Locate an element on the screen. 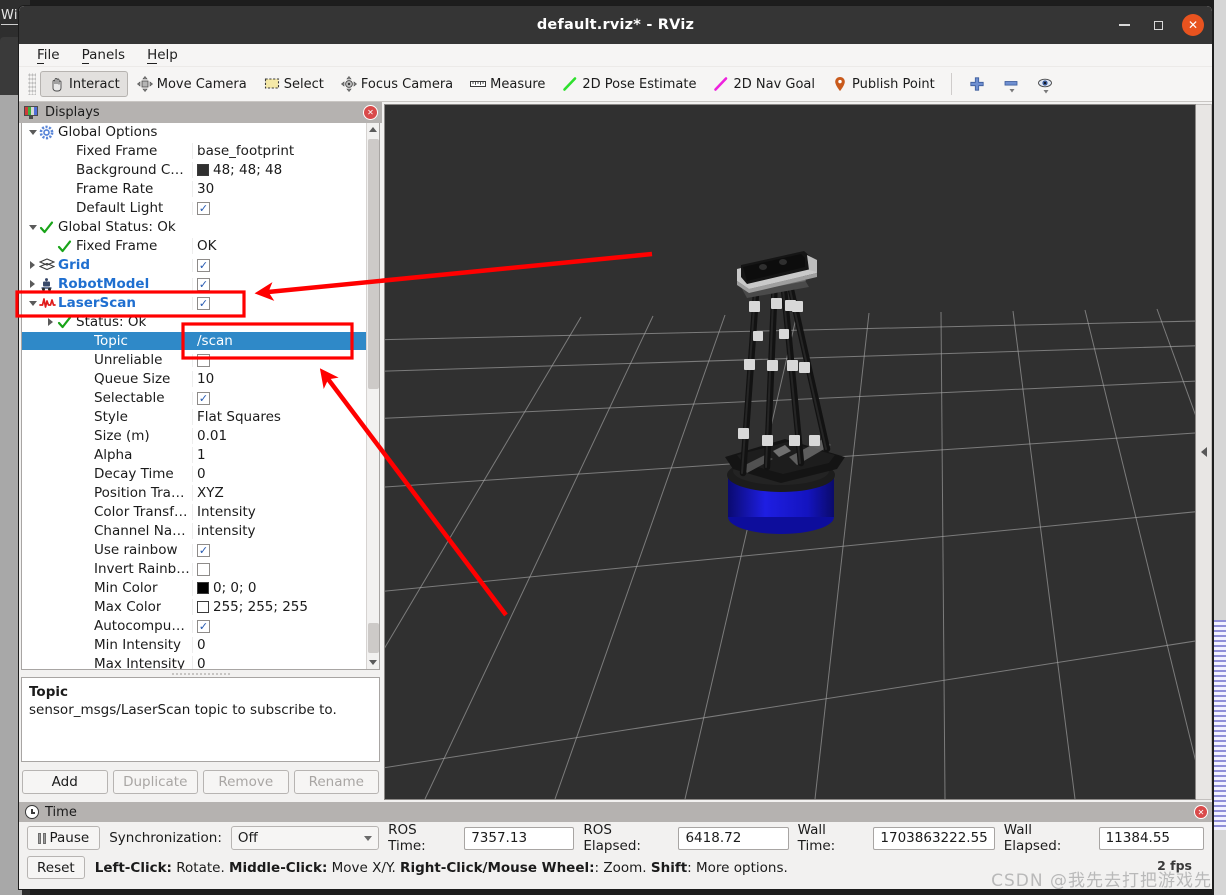  property-row-channel-name: Channel Name intensity is located at coordinates (194, 531).